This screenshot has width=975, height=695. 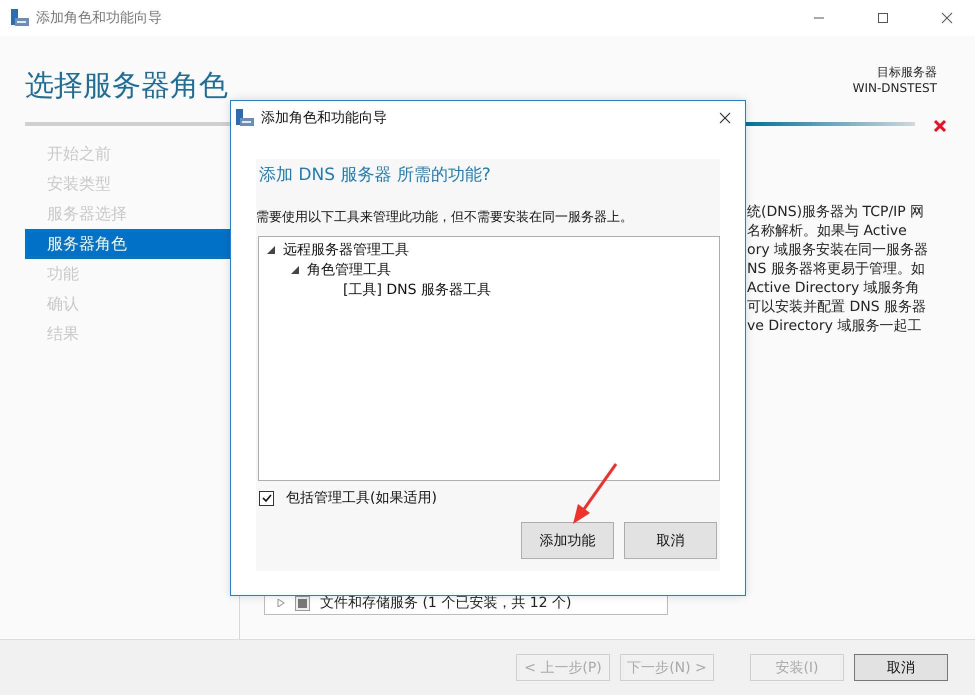 What do you see at coordinates (894, 88) in the screenshot?
I see `target-server-name: WIN-DNSTEST` at bounding box center [894, 88].